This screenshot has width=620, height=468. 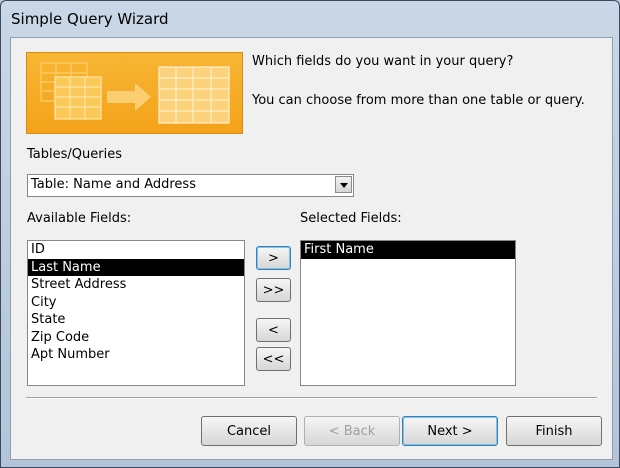 What do you see at coordinates (273, 290) in the screenshot?
I see `add-all-fields-button: >>` at bounding box center [273, 290].